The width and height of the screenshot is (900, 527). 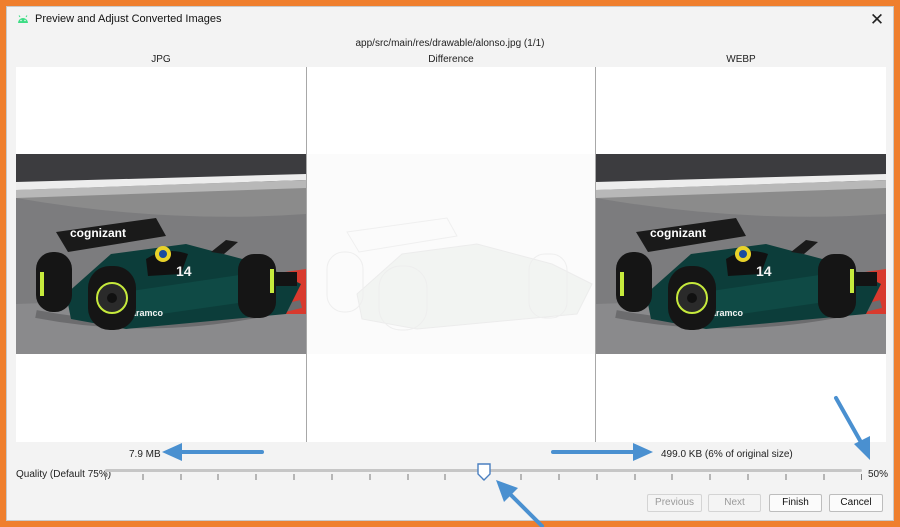 What do you see at coordinates (878, 474) in the screenshot?
I see `quality-value-label: 50%` at bounding box center [878, 474].